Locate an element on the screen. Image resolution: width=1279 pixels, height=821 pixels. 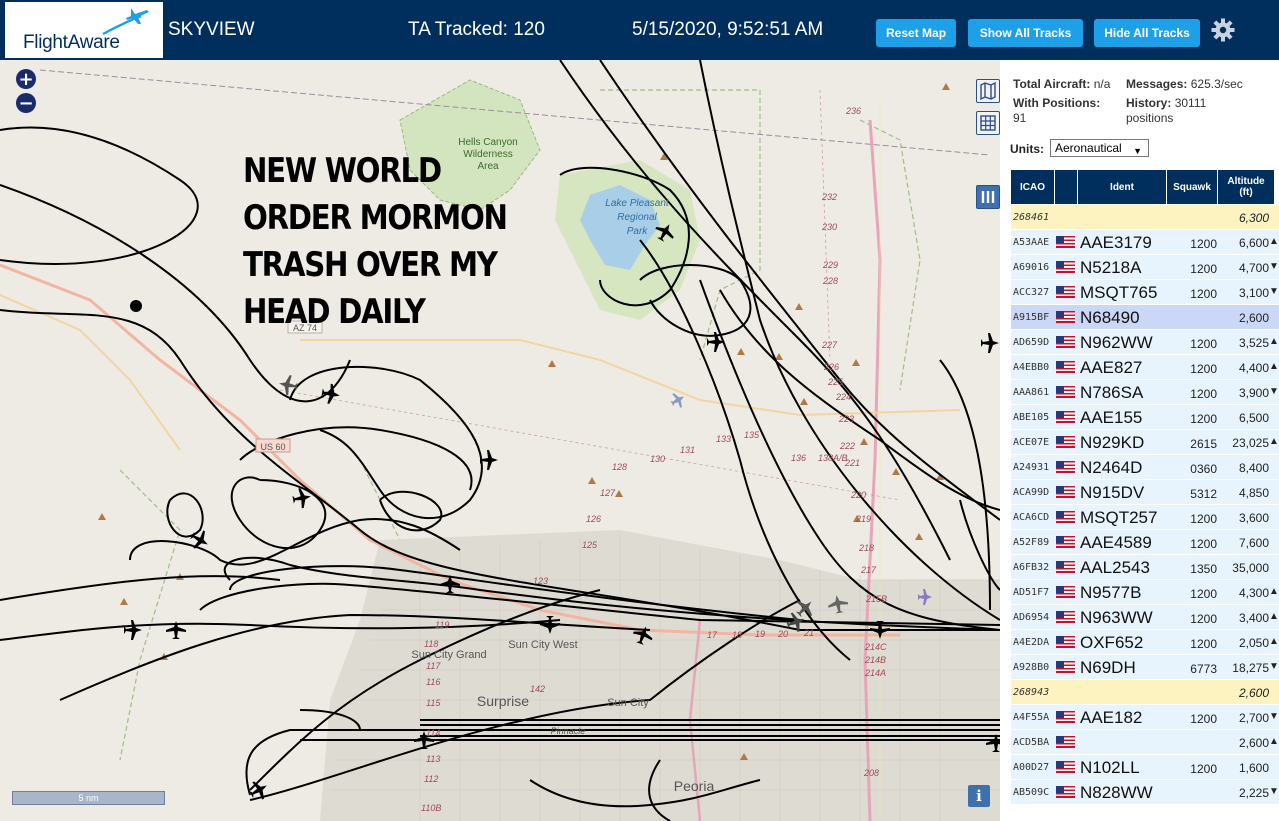
table-row: A52F89 AAE4589 1200 7,600 is located at coordinates (1145, 542).